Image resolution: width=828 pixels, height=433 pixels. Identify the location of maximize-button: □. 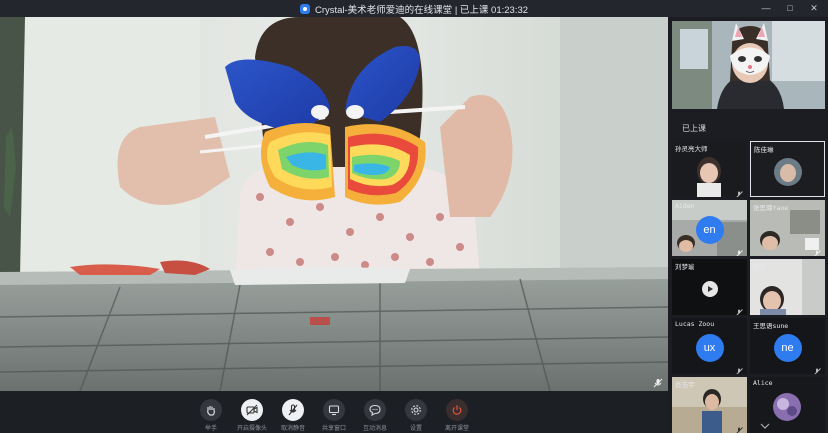
(790, 8).